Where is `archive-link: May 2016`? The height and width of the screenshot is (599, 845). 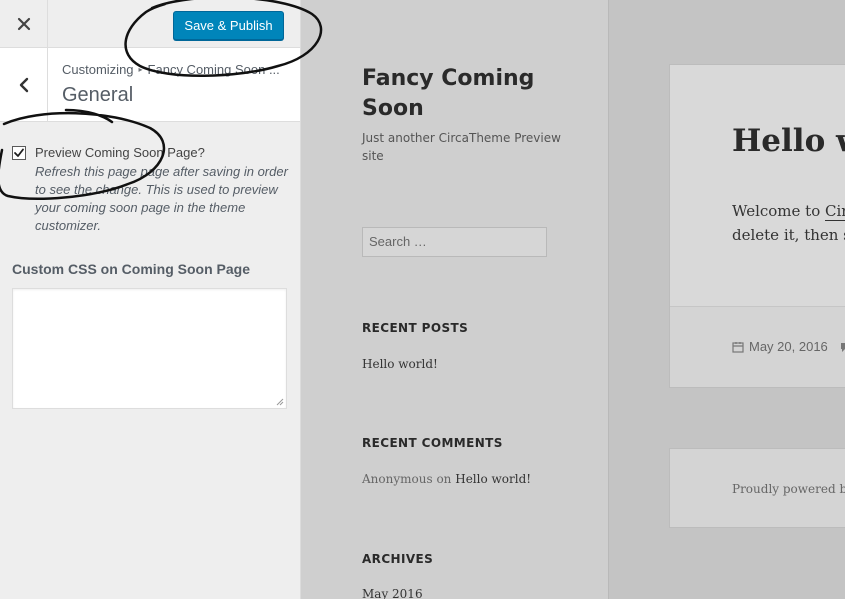
archive-link: May 2016 is located at coordinates (392, 593).